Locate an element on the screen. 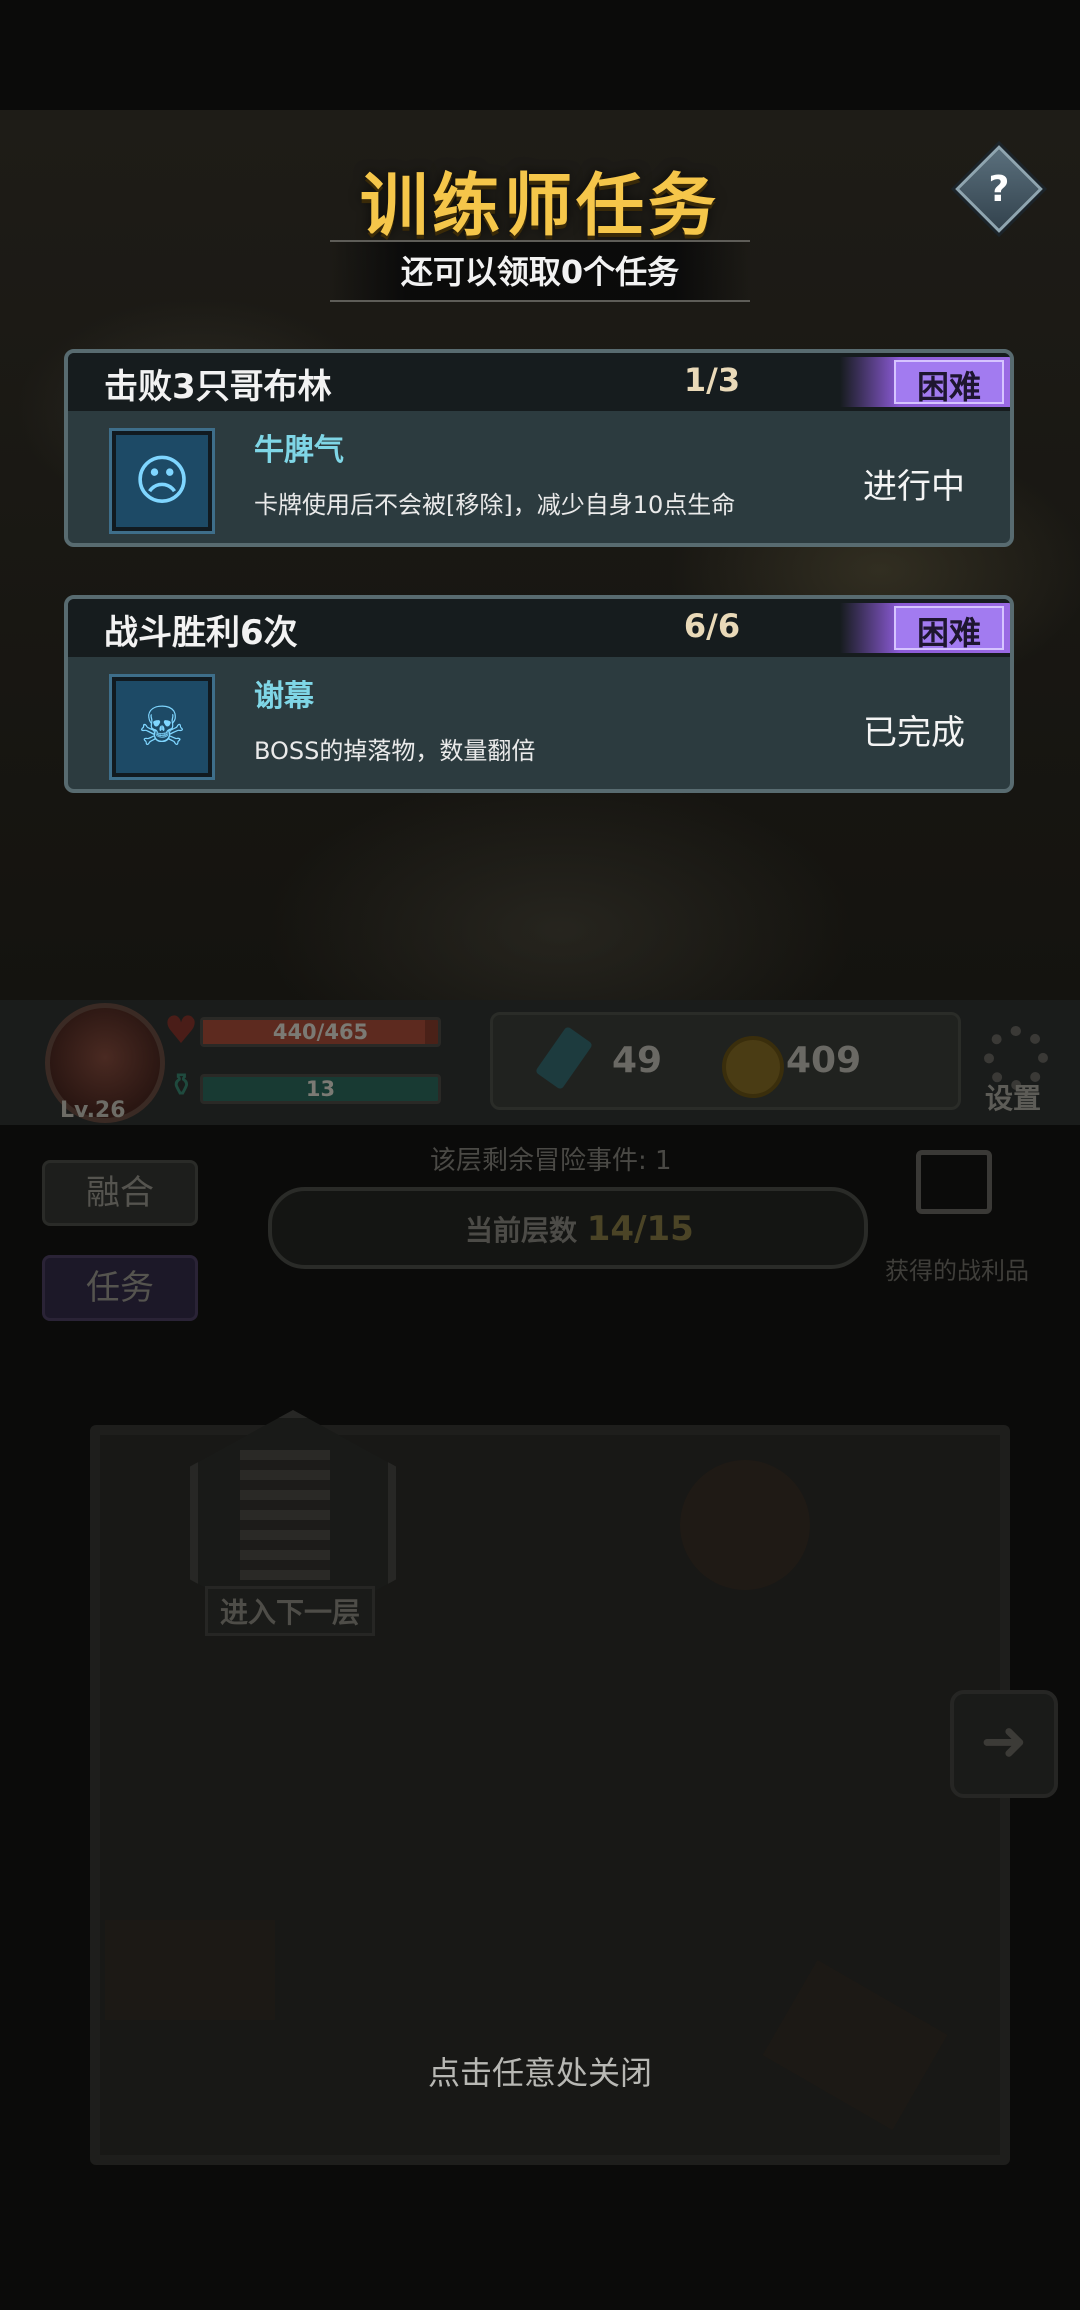 This screenshot has width=1080, height=2310. task-card-header: 战斗胜利6次 6/6 困难 is located at coordinates (539, 628).